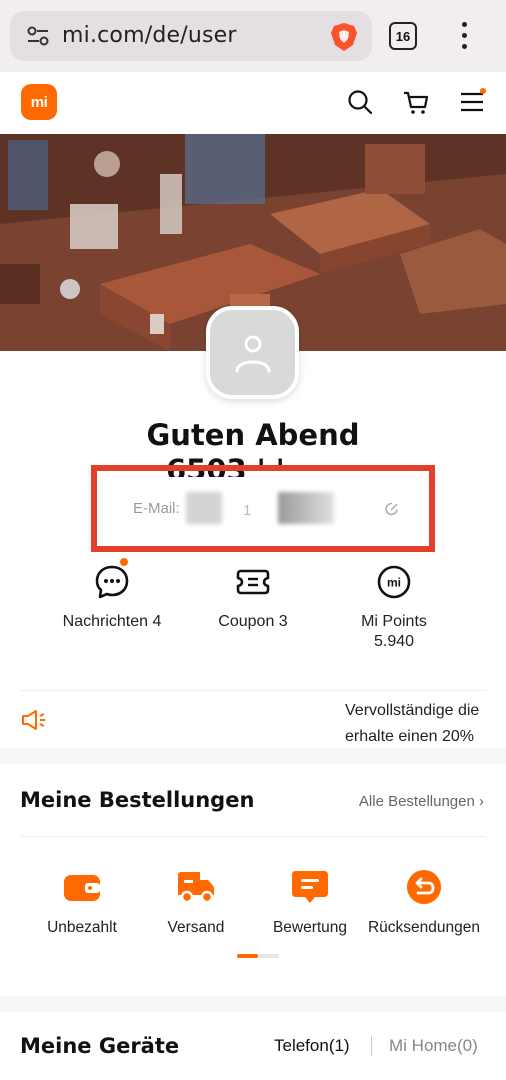  I want to click on stat-label: Mi Points, so click(394, 621).